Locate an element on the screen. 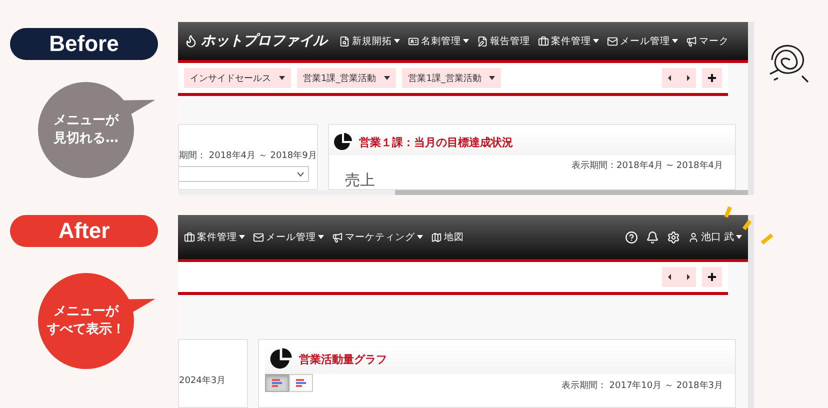  id-card-icon is located at coordinates (413, 41).